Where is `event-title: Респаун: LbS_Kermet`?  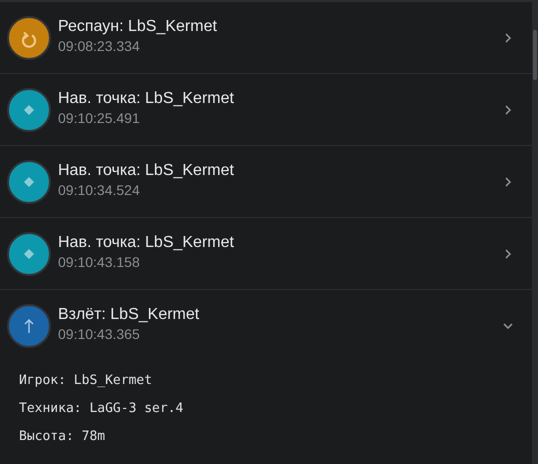 event-title: Респаун: LbS_Kermet is located at coordinates (138, 26).